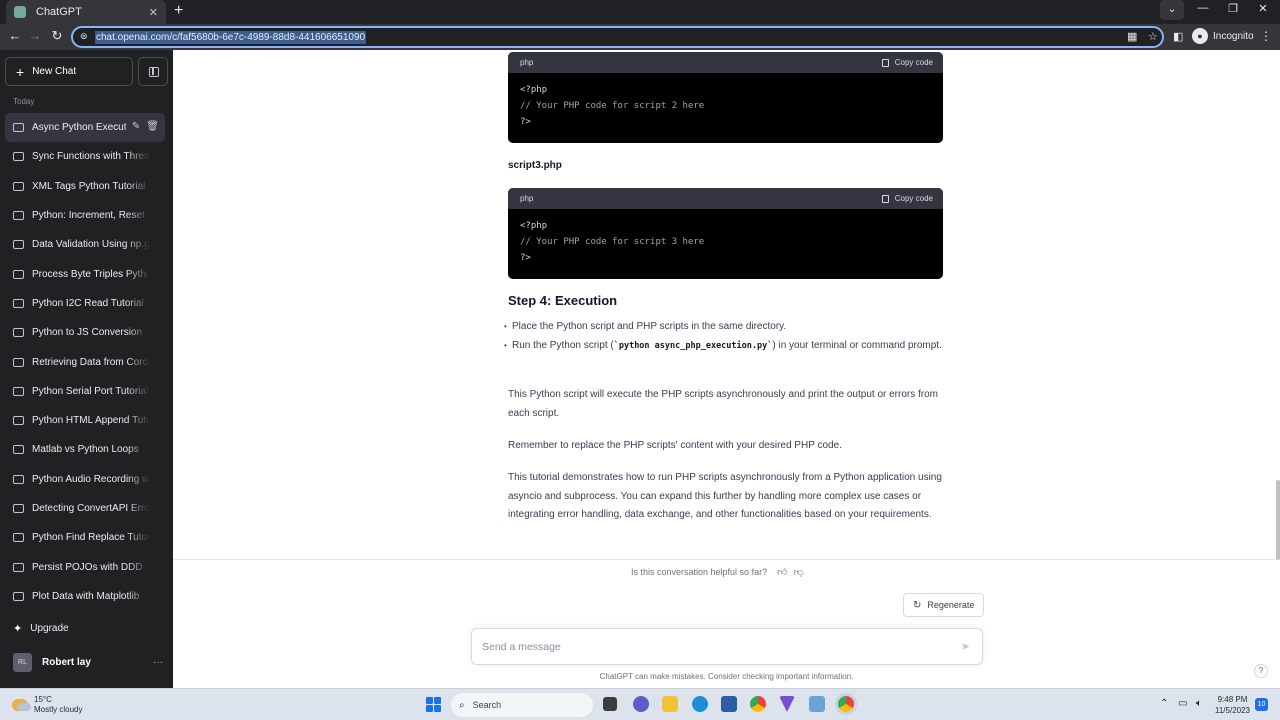 The image size is (1280, 720). I want to click on chrome-icon, so click(758, 704).